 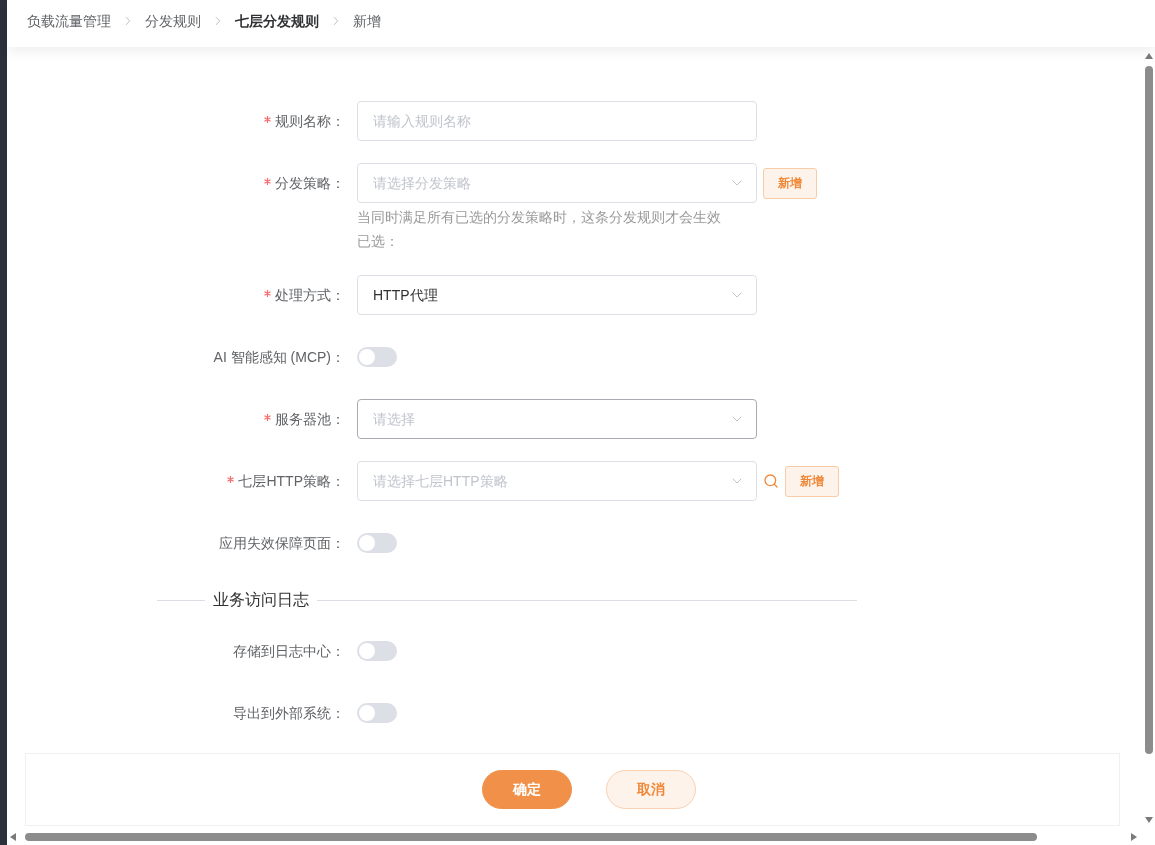 I want to click on breadcrumb-link: 新增, so click(x=367, y=21).